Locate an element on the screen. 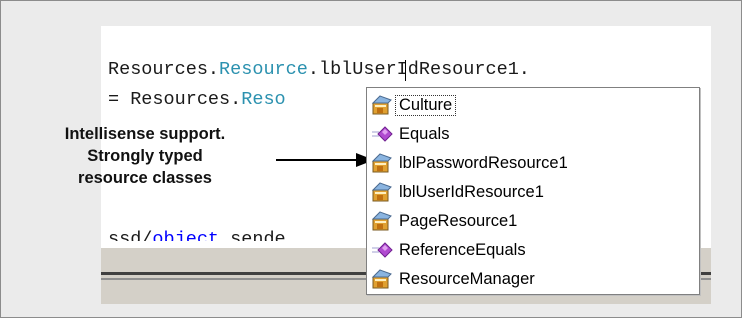  code-text: ssd/ is located at coordinates (130, 235).